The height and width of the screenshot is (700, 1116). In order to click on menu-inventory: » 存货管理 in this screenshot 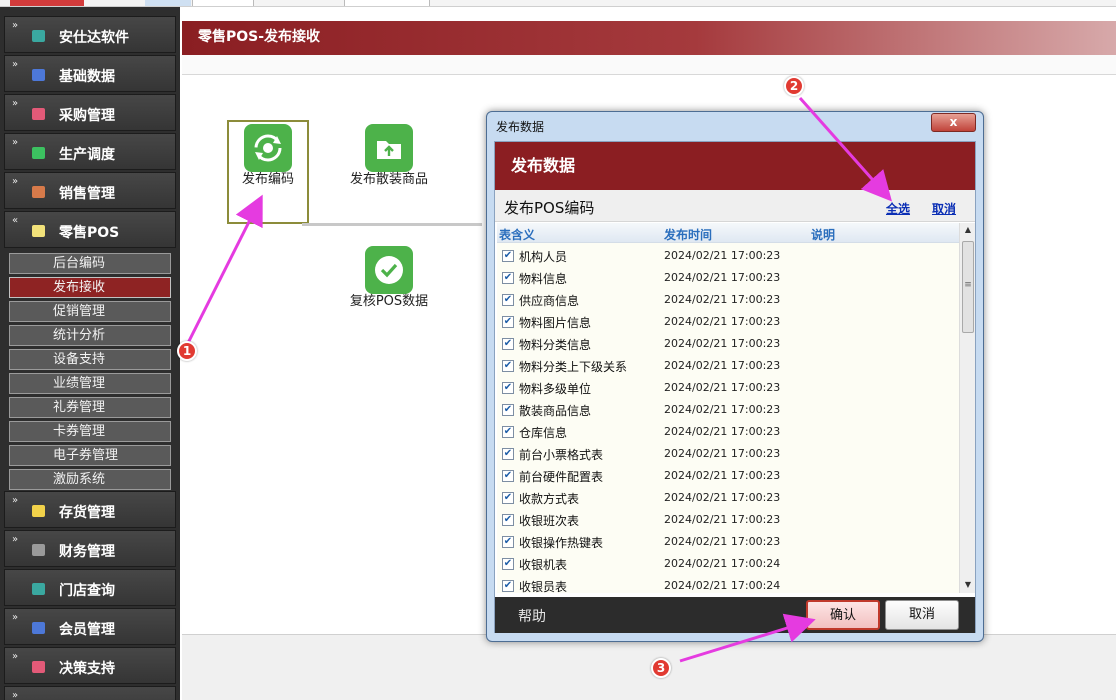, I will do `click(90, 509)`.